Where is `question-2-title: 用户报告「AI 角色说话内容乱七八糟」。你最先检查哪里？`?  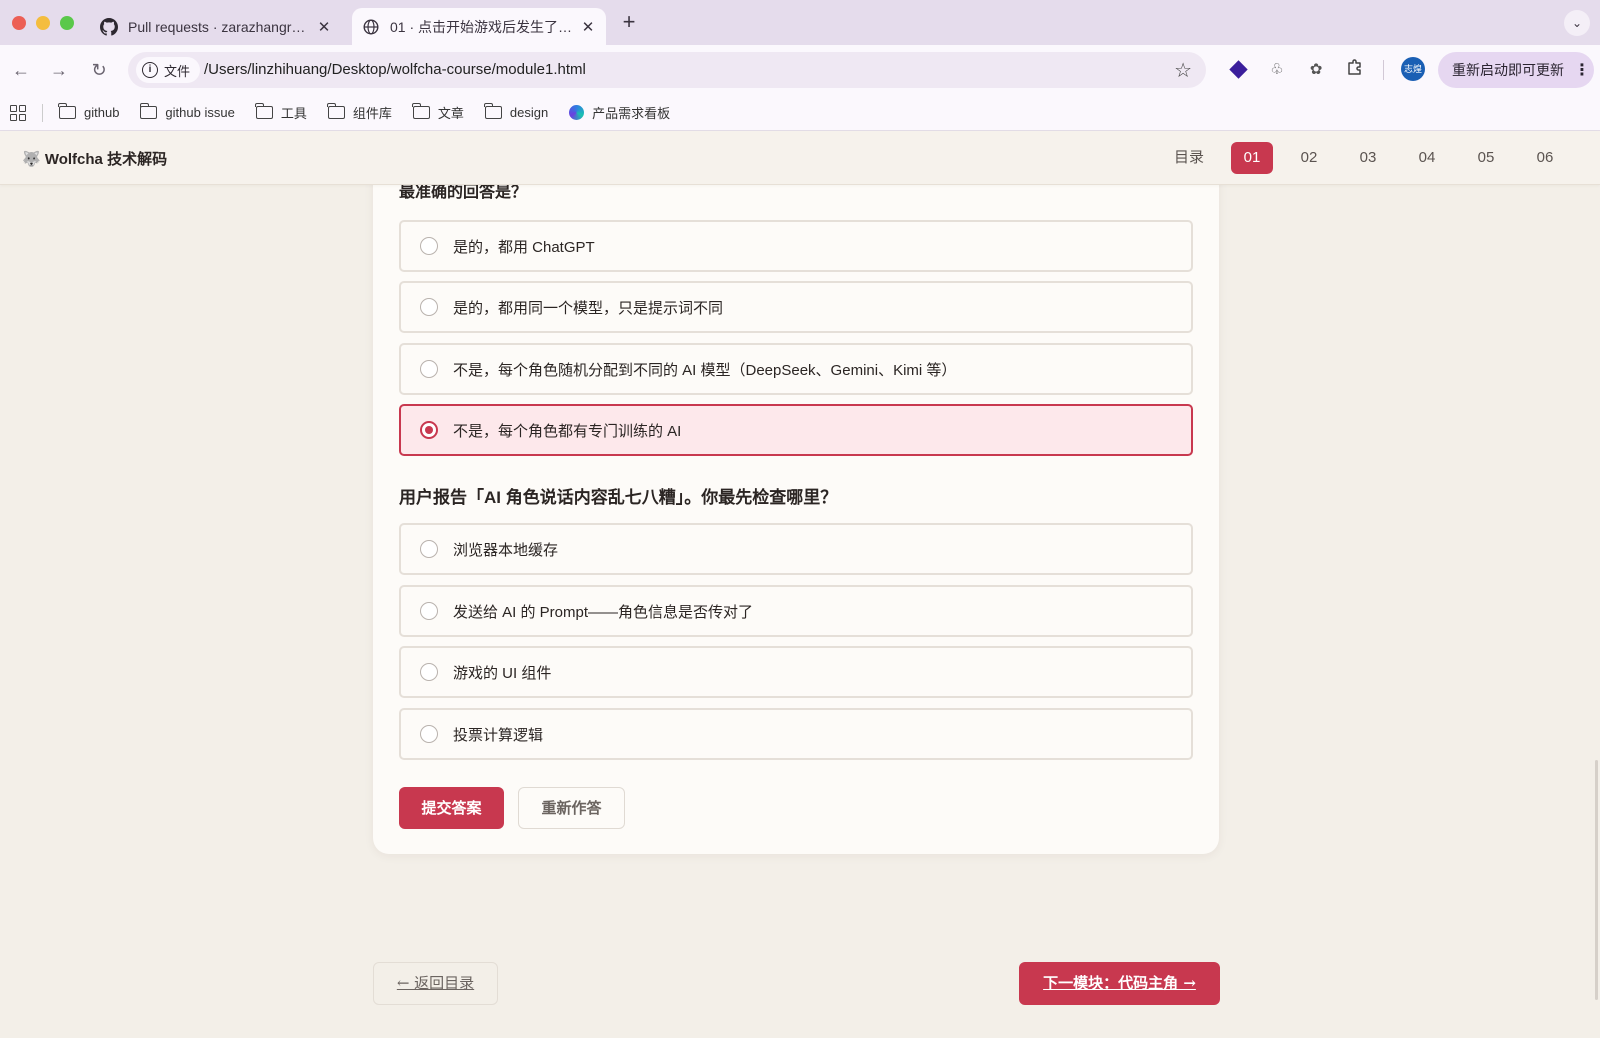
question-2-title: 用户报告「AI 角色说话内容乱七八糟」。你最先检查哪里？ is located at coordinates (618, 497).